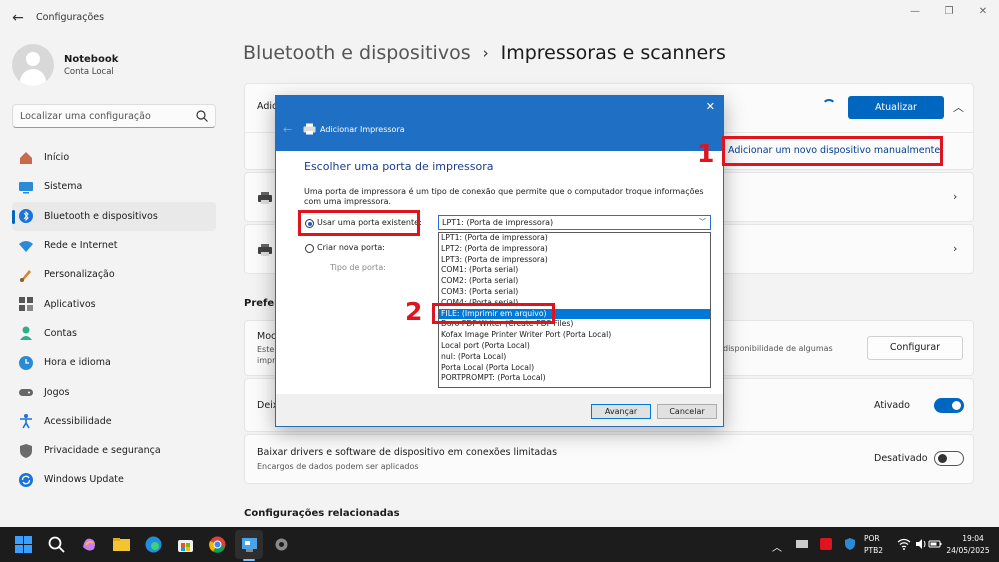 The height and width of the screenshot is (562, 999). Describe the element at coordinates (89, 71) in the screenshot. I see `profile-account: Conta Local` at that location.